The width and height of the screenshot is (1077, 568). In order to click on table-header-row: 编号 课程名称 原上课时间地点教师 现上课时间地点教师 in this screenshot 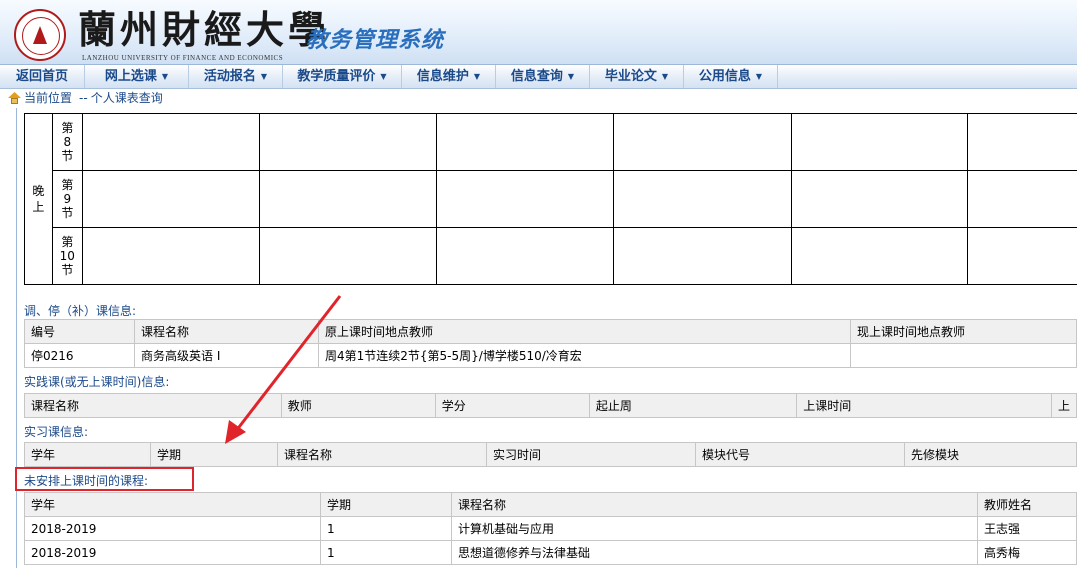, I will do `click(550, 331)`.